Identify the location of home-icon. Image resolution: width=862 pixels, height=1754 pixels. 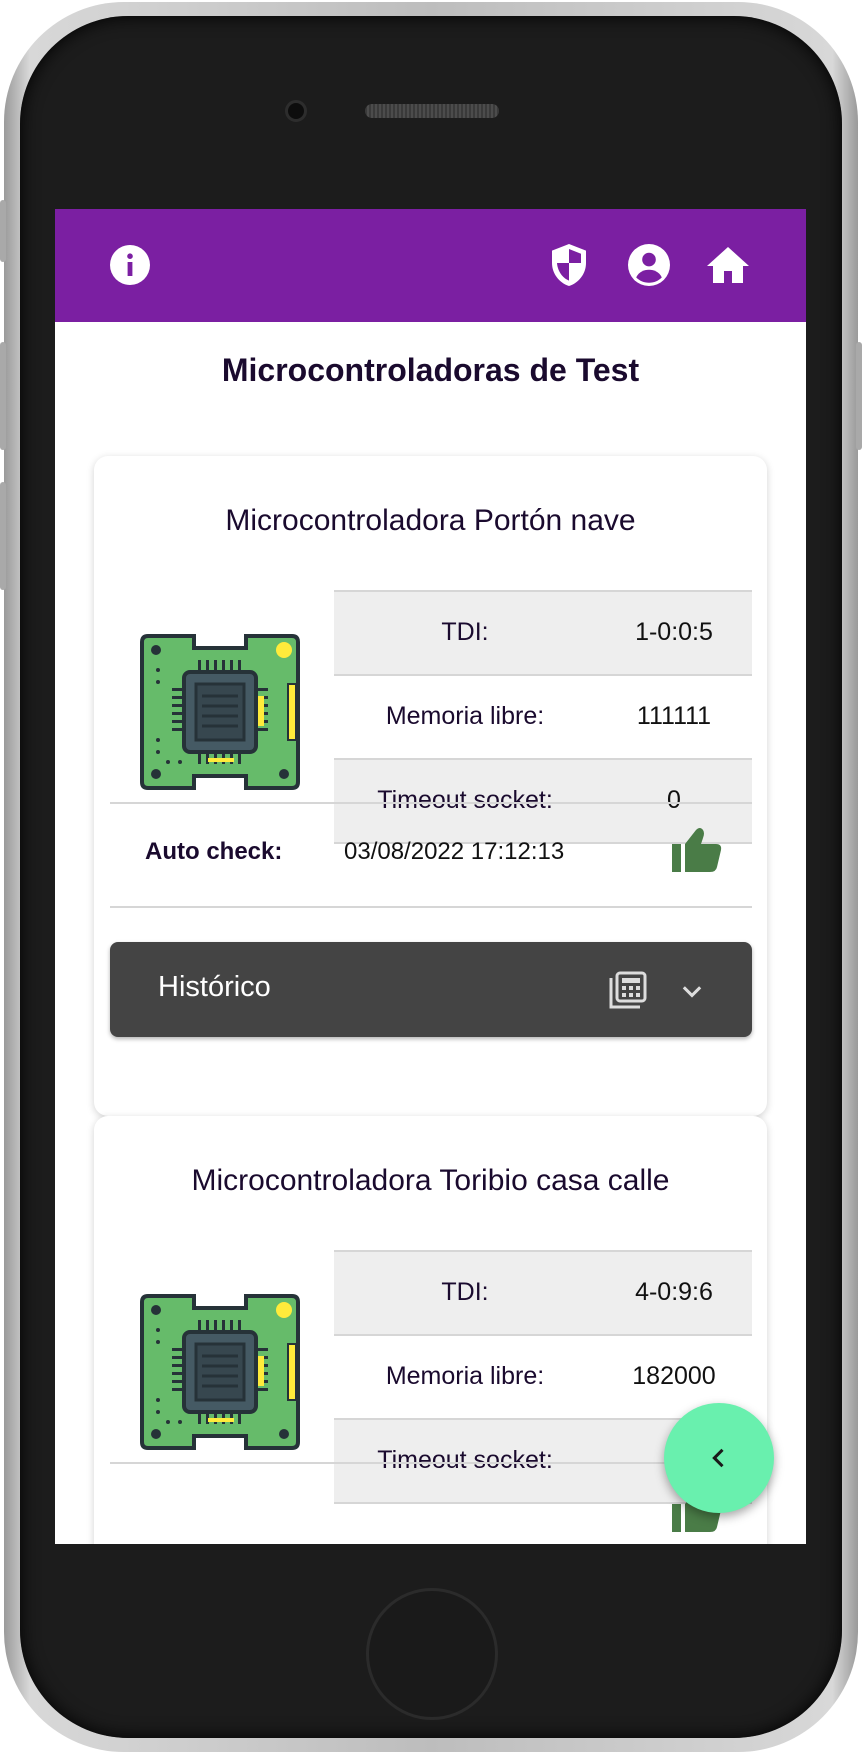
(728, 265).